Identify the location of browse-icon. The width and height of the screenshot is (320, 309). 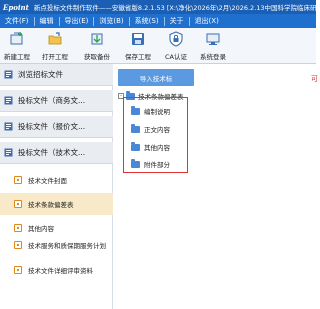
(8, 74).